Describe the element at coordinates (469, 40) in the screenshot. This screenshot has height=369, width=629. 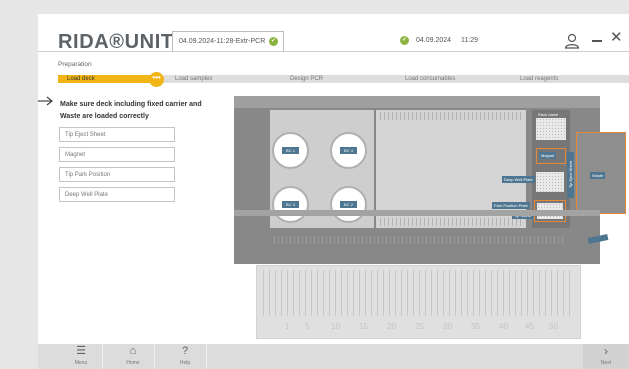
I see `time-text: 11:29` at that location.